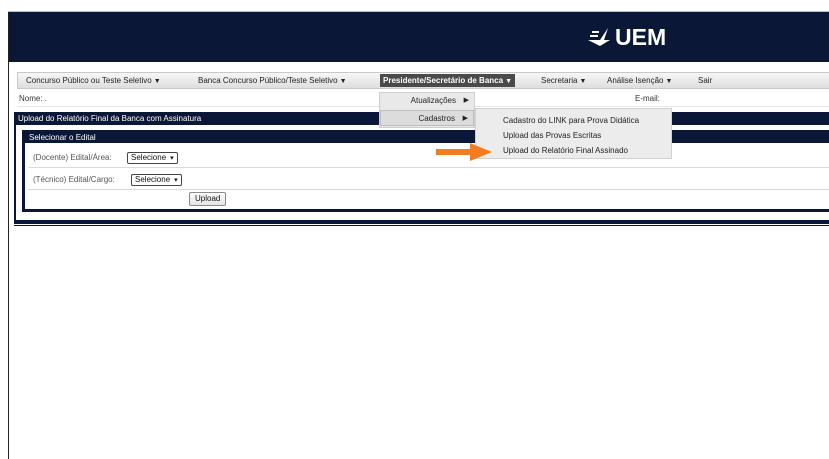  What do you see at coordinates (208, 199) in the screenshot?
I see `upload-button: Upload` at bounding box center [208, 199].